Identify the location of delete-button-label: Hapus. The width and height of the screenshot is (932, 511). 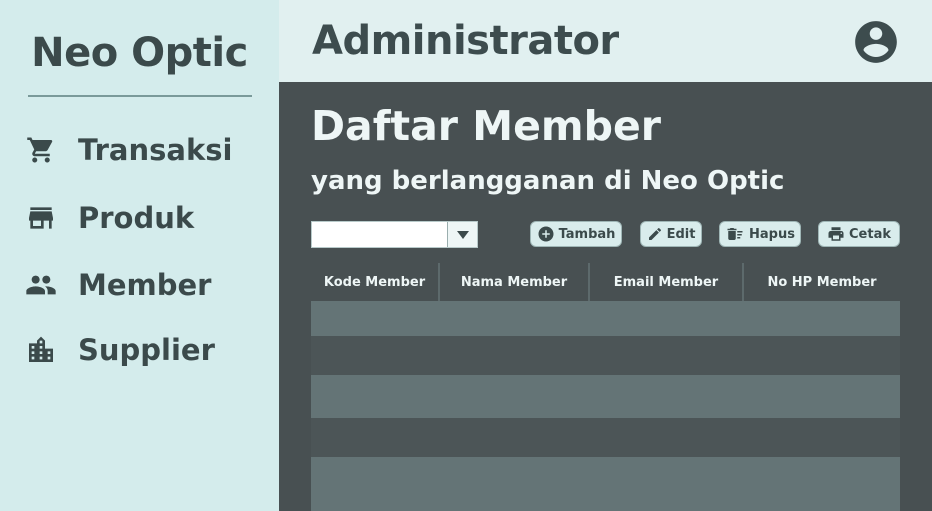
(772, 234).